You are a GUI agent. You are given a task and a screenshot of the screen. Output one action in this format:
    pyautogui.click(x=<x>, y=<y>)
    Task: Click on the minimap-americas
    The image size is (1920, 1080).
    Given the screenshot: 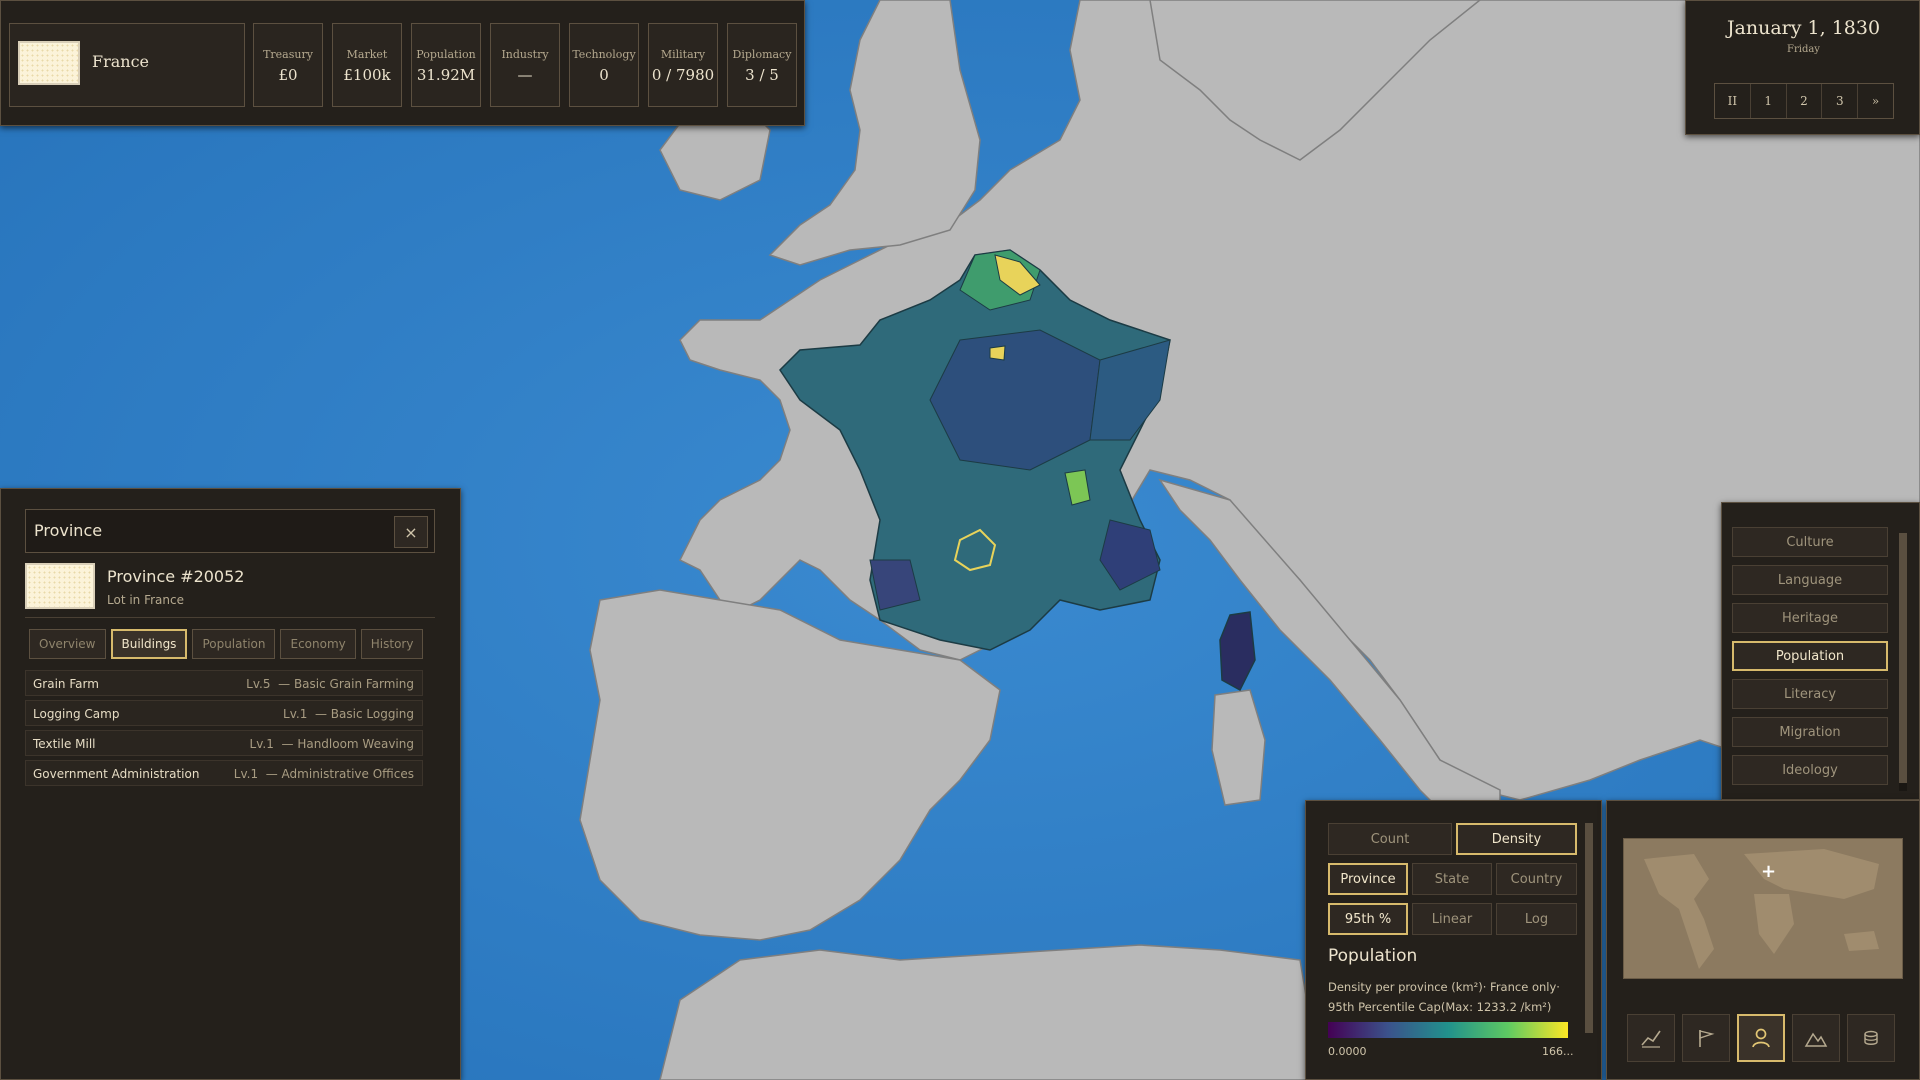 What is the action you would take?
    pyautogui.click(x=1679, y=911)
    